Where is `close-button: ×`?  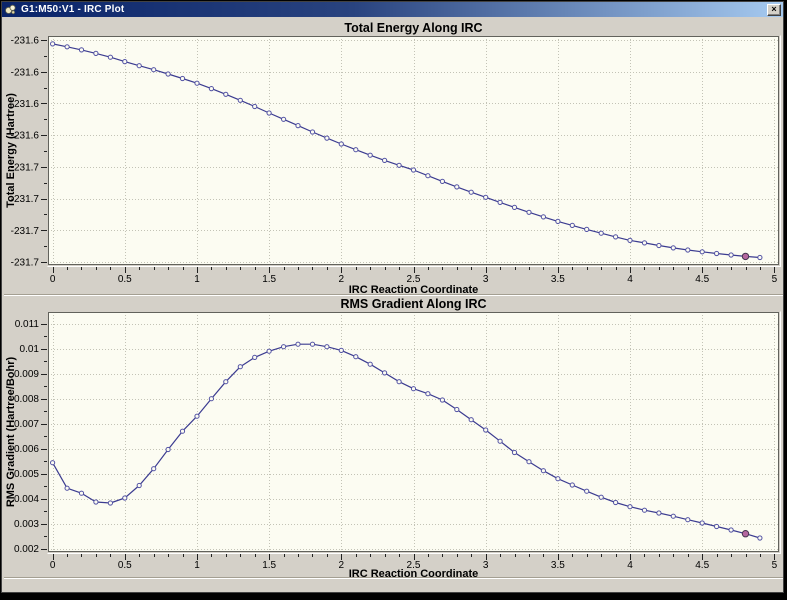
close-button: × is located at coordinates (774, 9).